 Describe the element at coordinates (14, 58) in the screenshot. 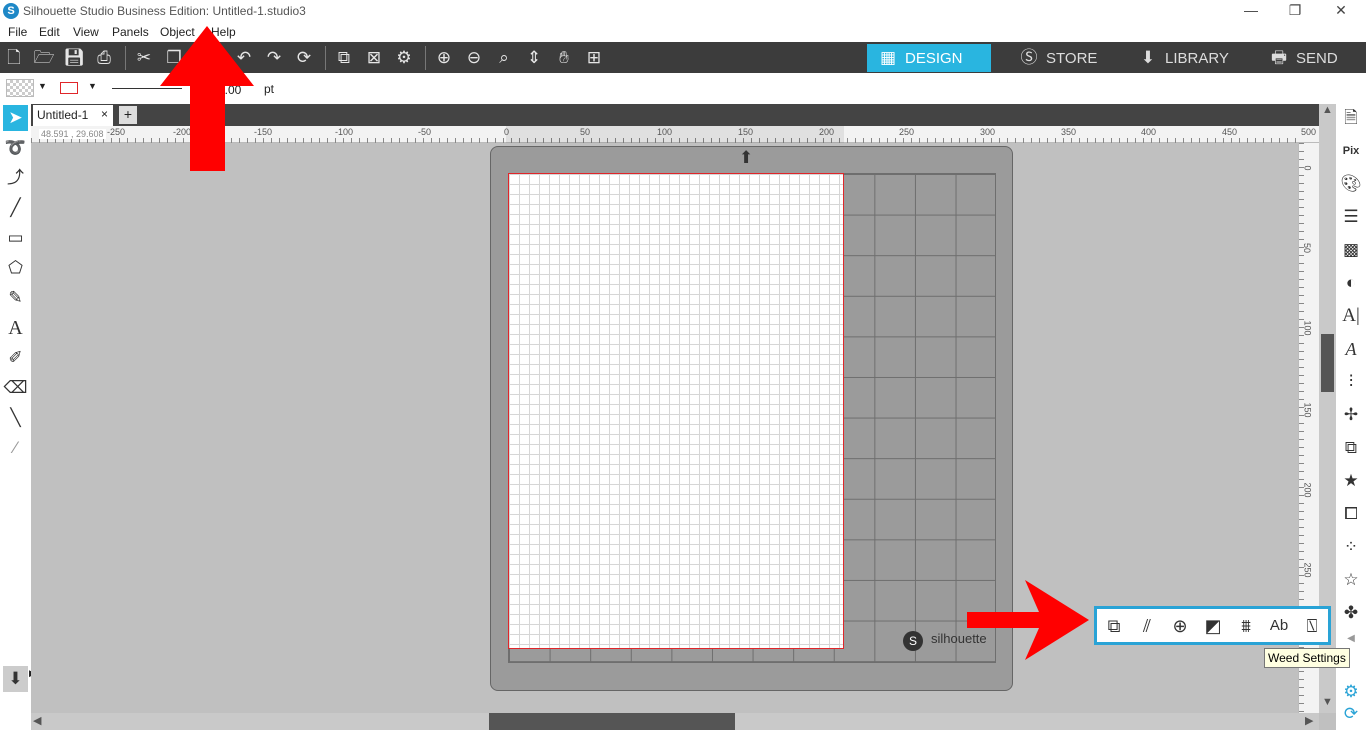

I see `new-document-icon: 🗋` at that location.